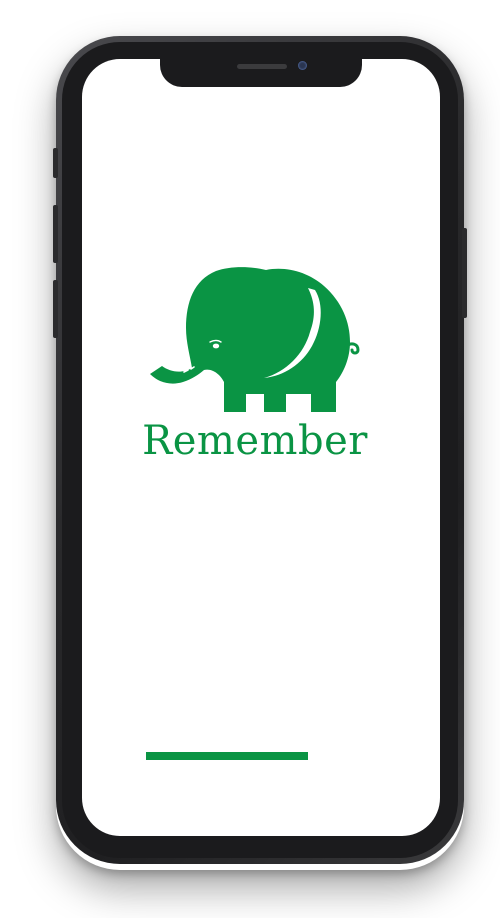 The height and width of the screenshot is (918, 500). Describe the element at coordinates (55, 234) in the screenshot. I see `volume-up-button` at that location.